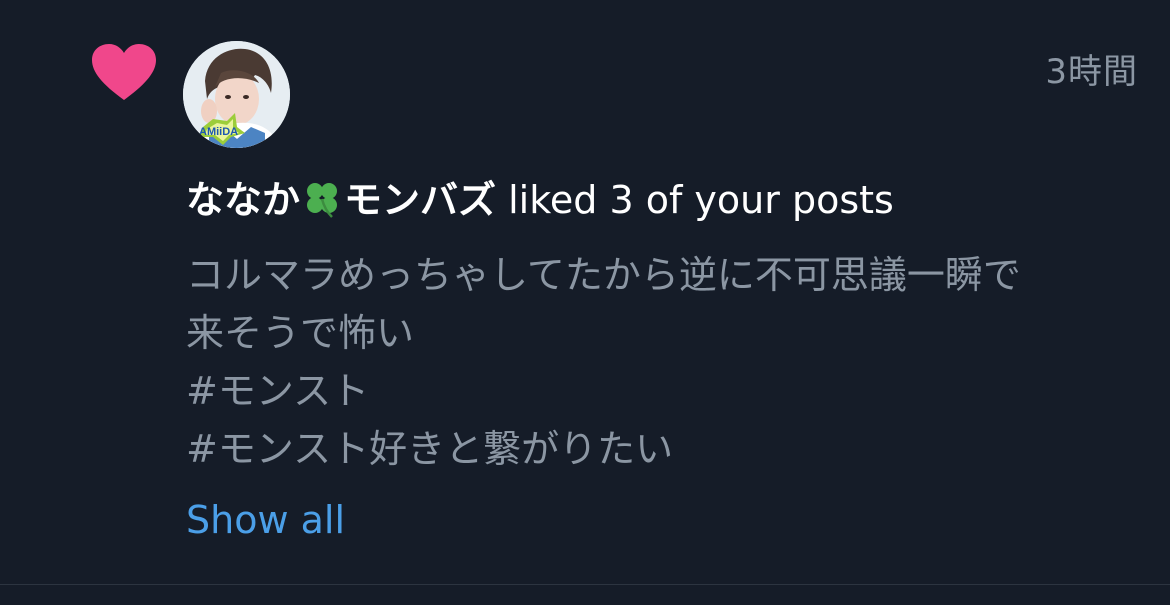 The width and height of the screenshot is (1170, 605). Describe the element at coordinates (265, 520) in the screenshot. I see `show-all-link: Show all` at that location.